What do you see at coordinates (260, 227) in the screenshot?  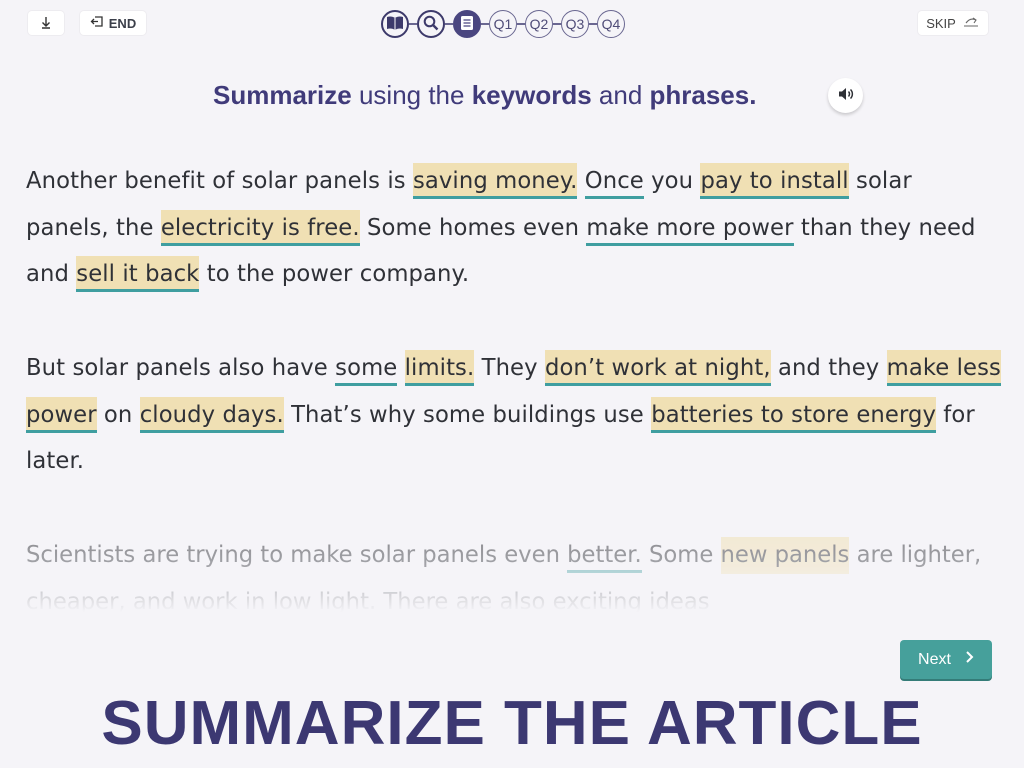 I see `highlighted-keyword: electricity is free.` at bounding box center [260, 227].